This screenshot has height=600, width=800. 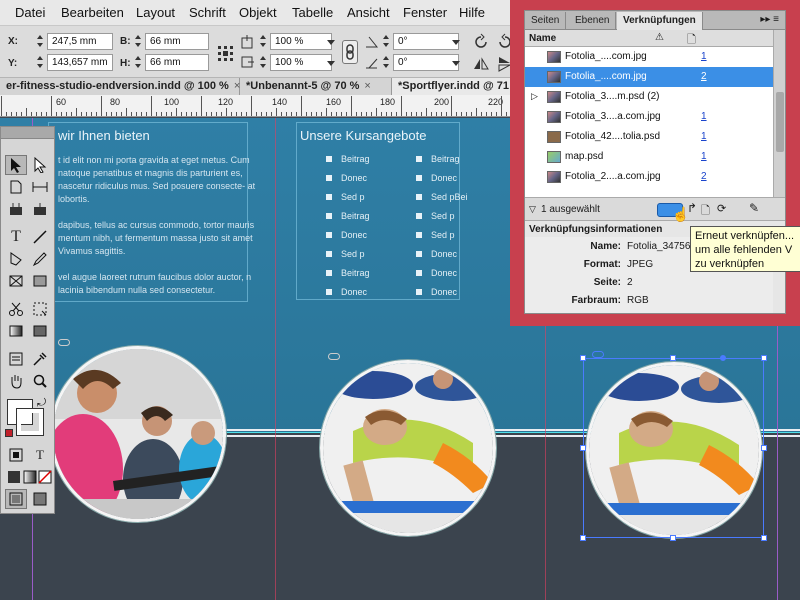 I want to click on line-tool-icon, so click(x=40, y=237).